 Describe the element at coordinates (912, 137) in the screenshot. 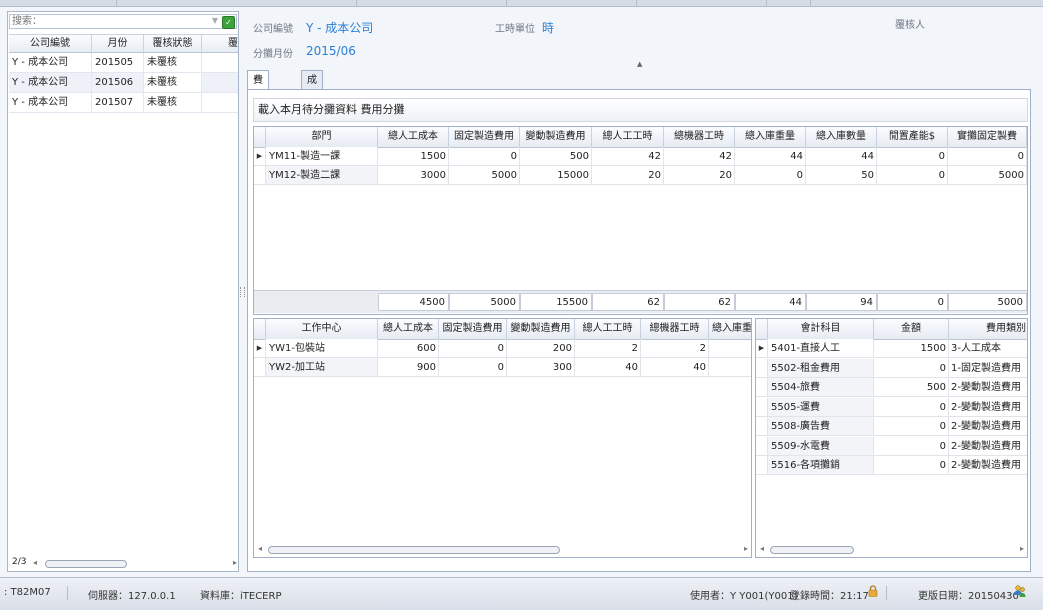

I see `column-header: 閒置產能$` at that location.